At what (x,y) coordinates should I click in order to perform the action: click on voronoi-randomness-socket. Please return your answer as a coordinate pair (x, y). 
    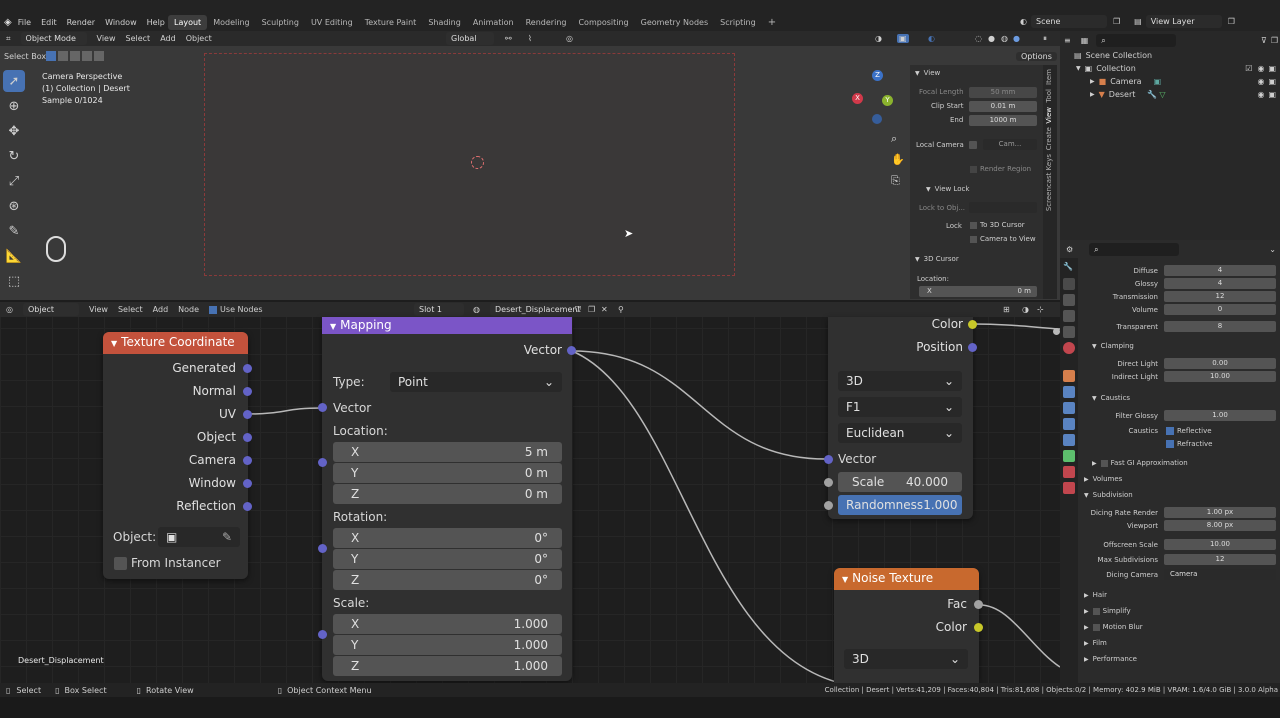
    Looking at the image, I should click on (828, 505).